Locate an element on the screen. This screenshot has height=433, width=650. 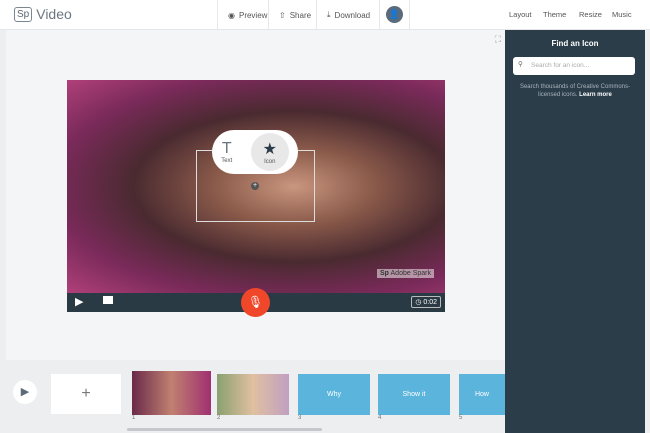
app-title: Video is located at coordinates (54, 14).